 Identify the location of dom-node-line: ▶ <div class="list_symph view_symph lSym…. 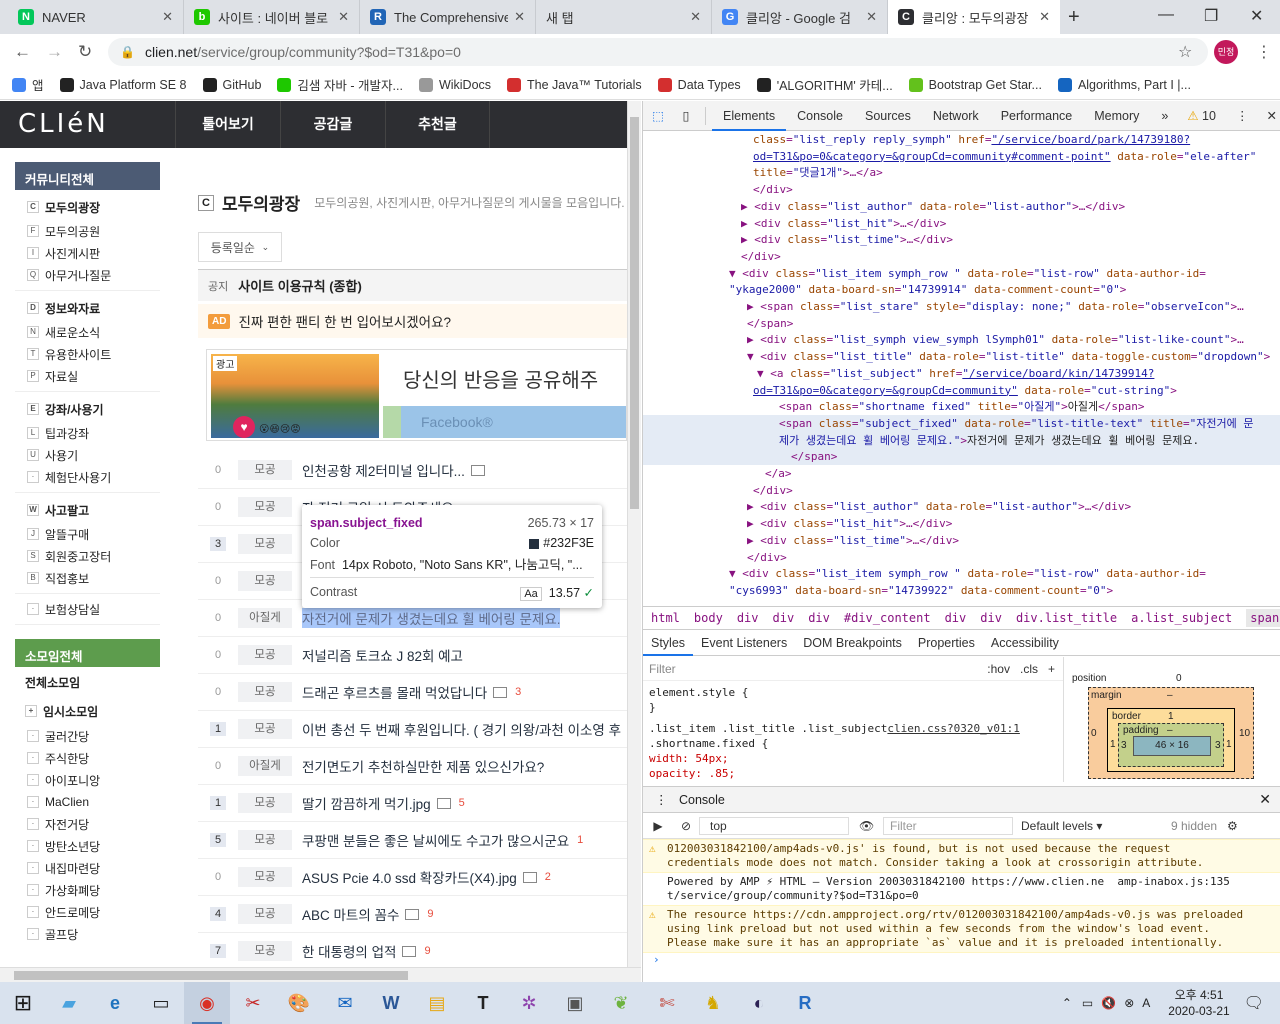
(943, 339).